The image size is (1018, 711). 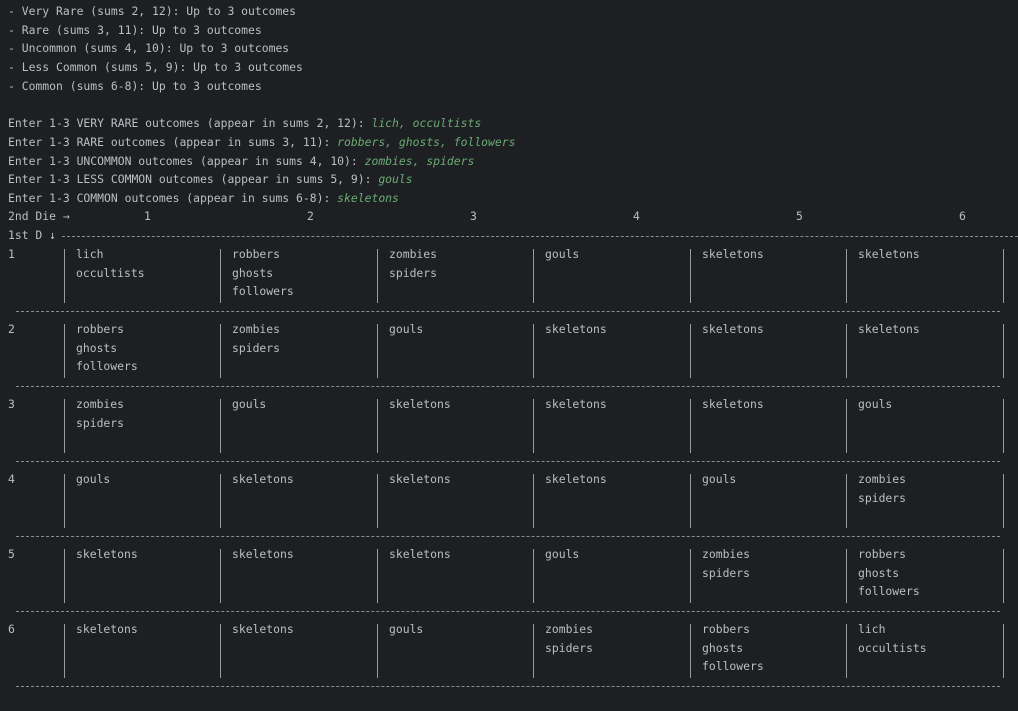 I want to click on col-header: 2, so click(x=310, y=216).